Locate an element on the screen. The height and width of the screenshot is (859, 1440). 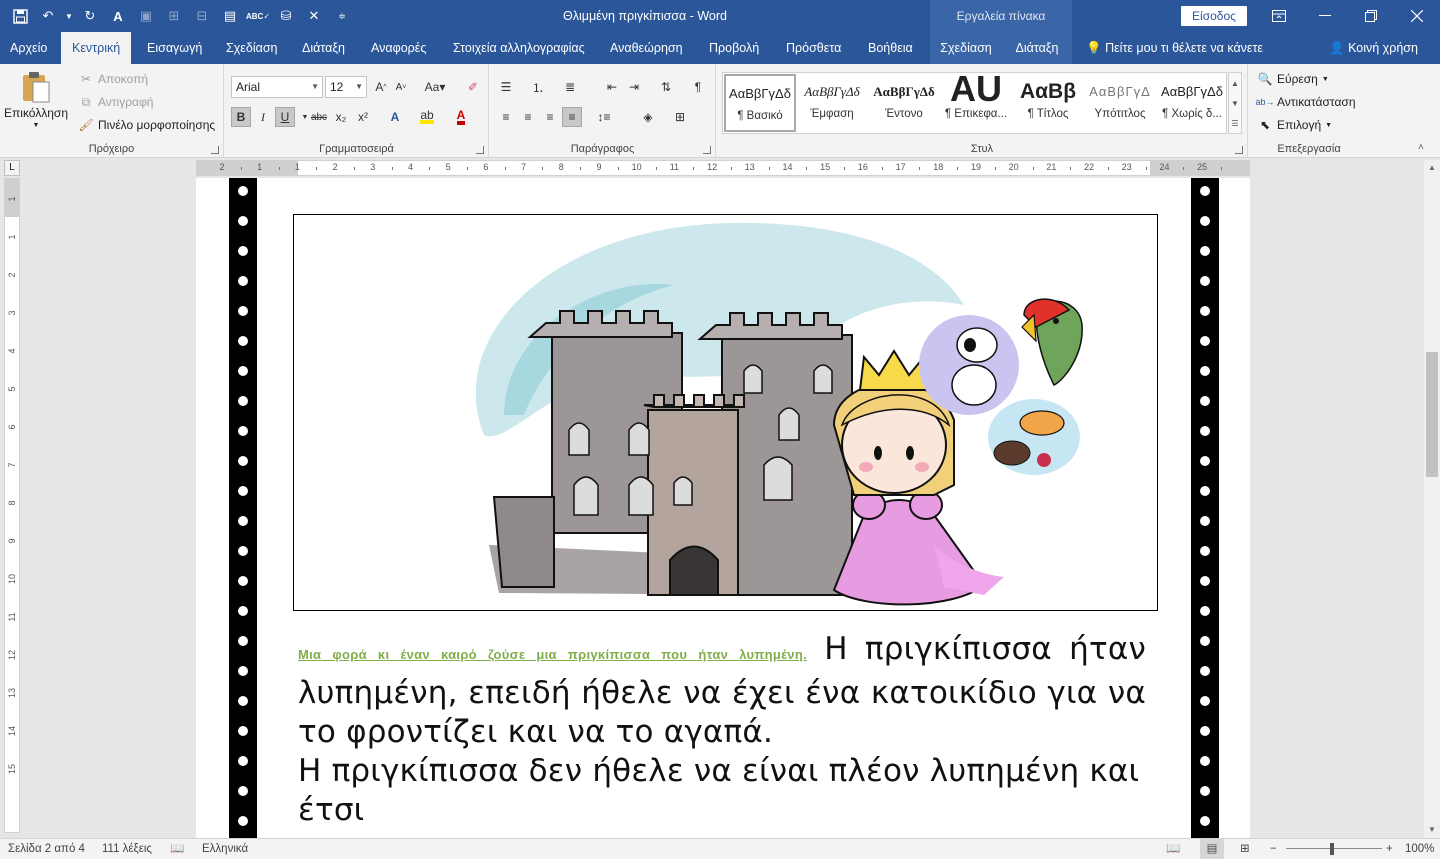
checkbox-icon: ▣ is located at coordinates (146, 16).